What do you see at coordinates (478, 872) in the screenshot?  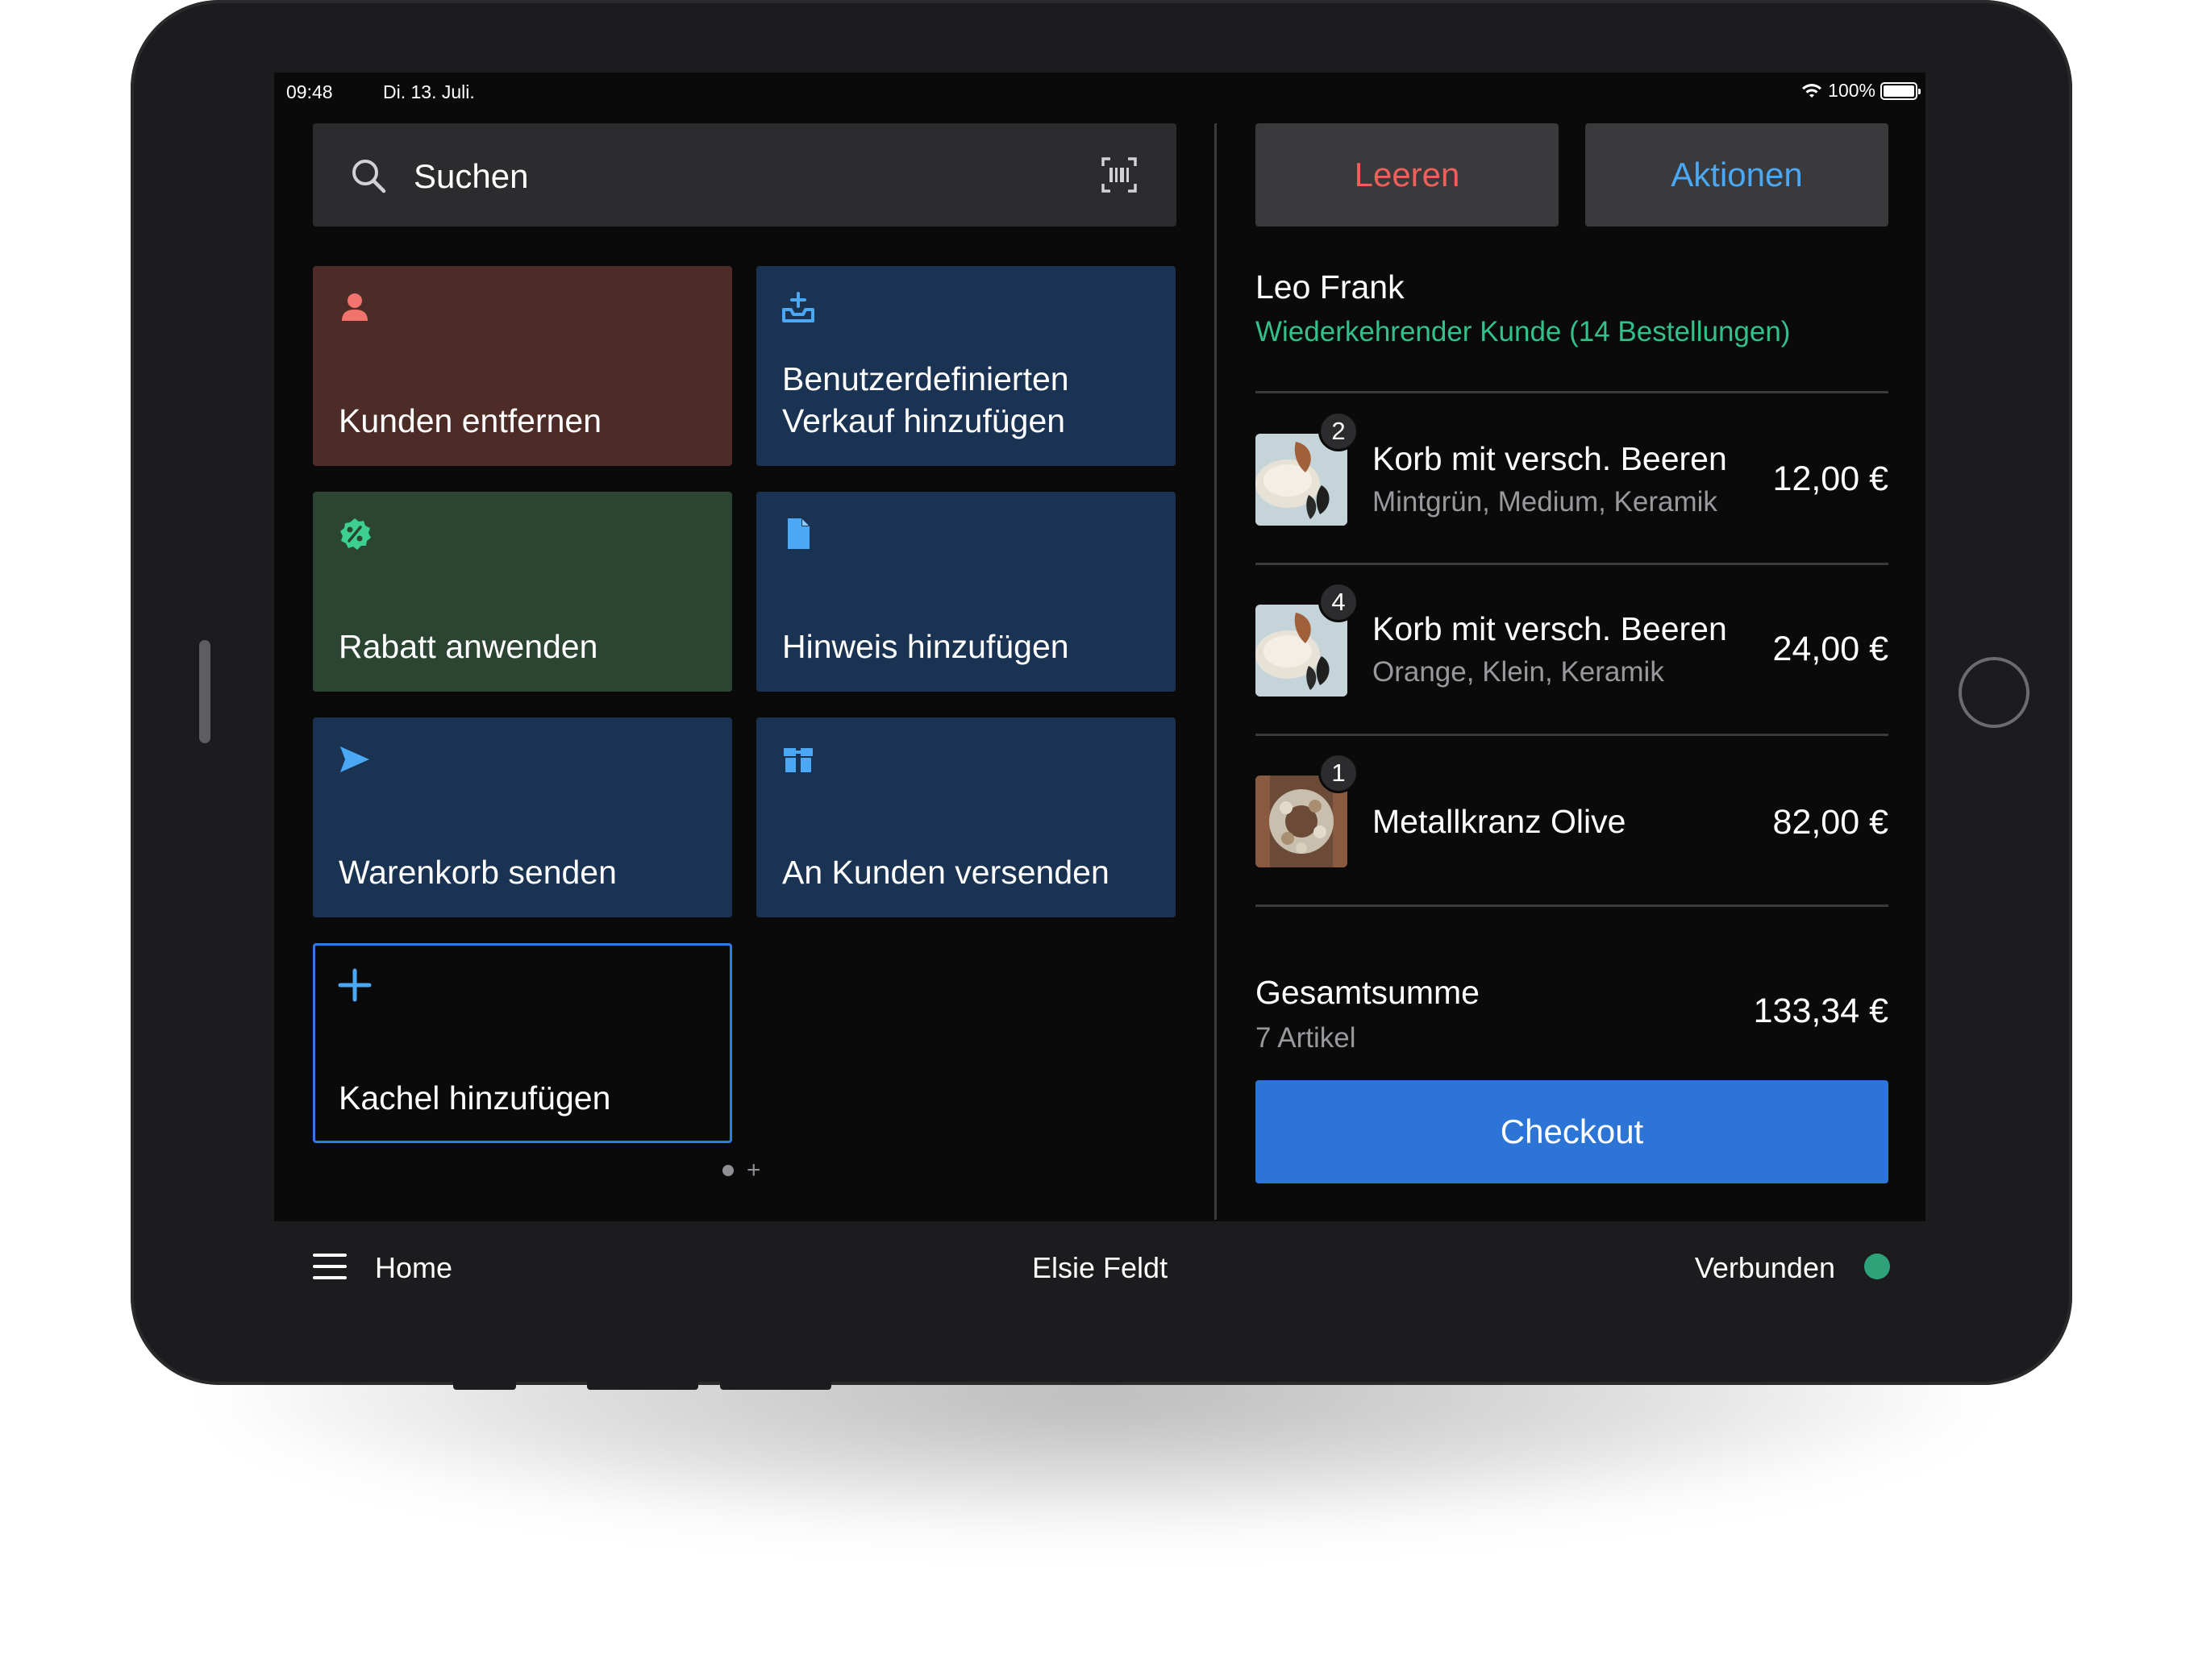 I see `tile-label: Warenkorb senden` at bounding box center [478, 872].